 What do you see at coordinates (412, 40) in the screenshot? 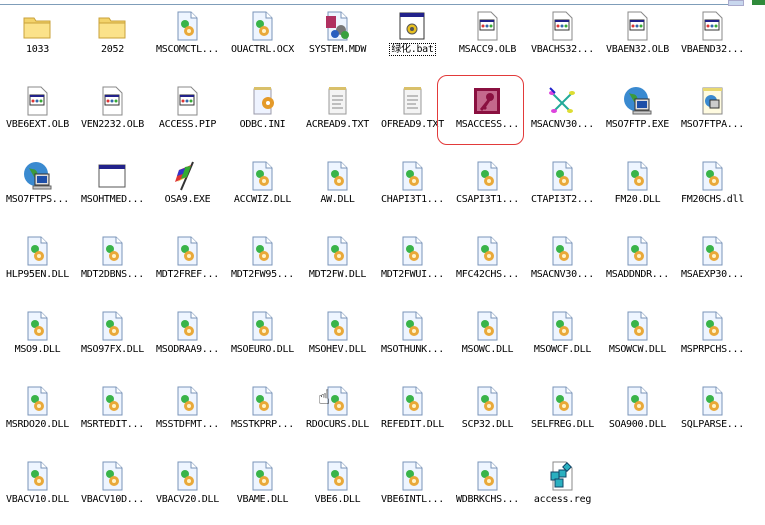
I see `file-item: 绿化.bat` at bounding box center [412, 40].